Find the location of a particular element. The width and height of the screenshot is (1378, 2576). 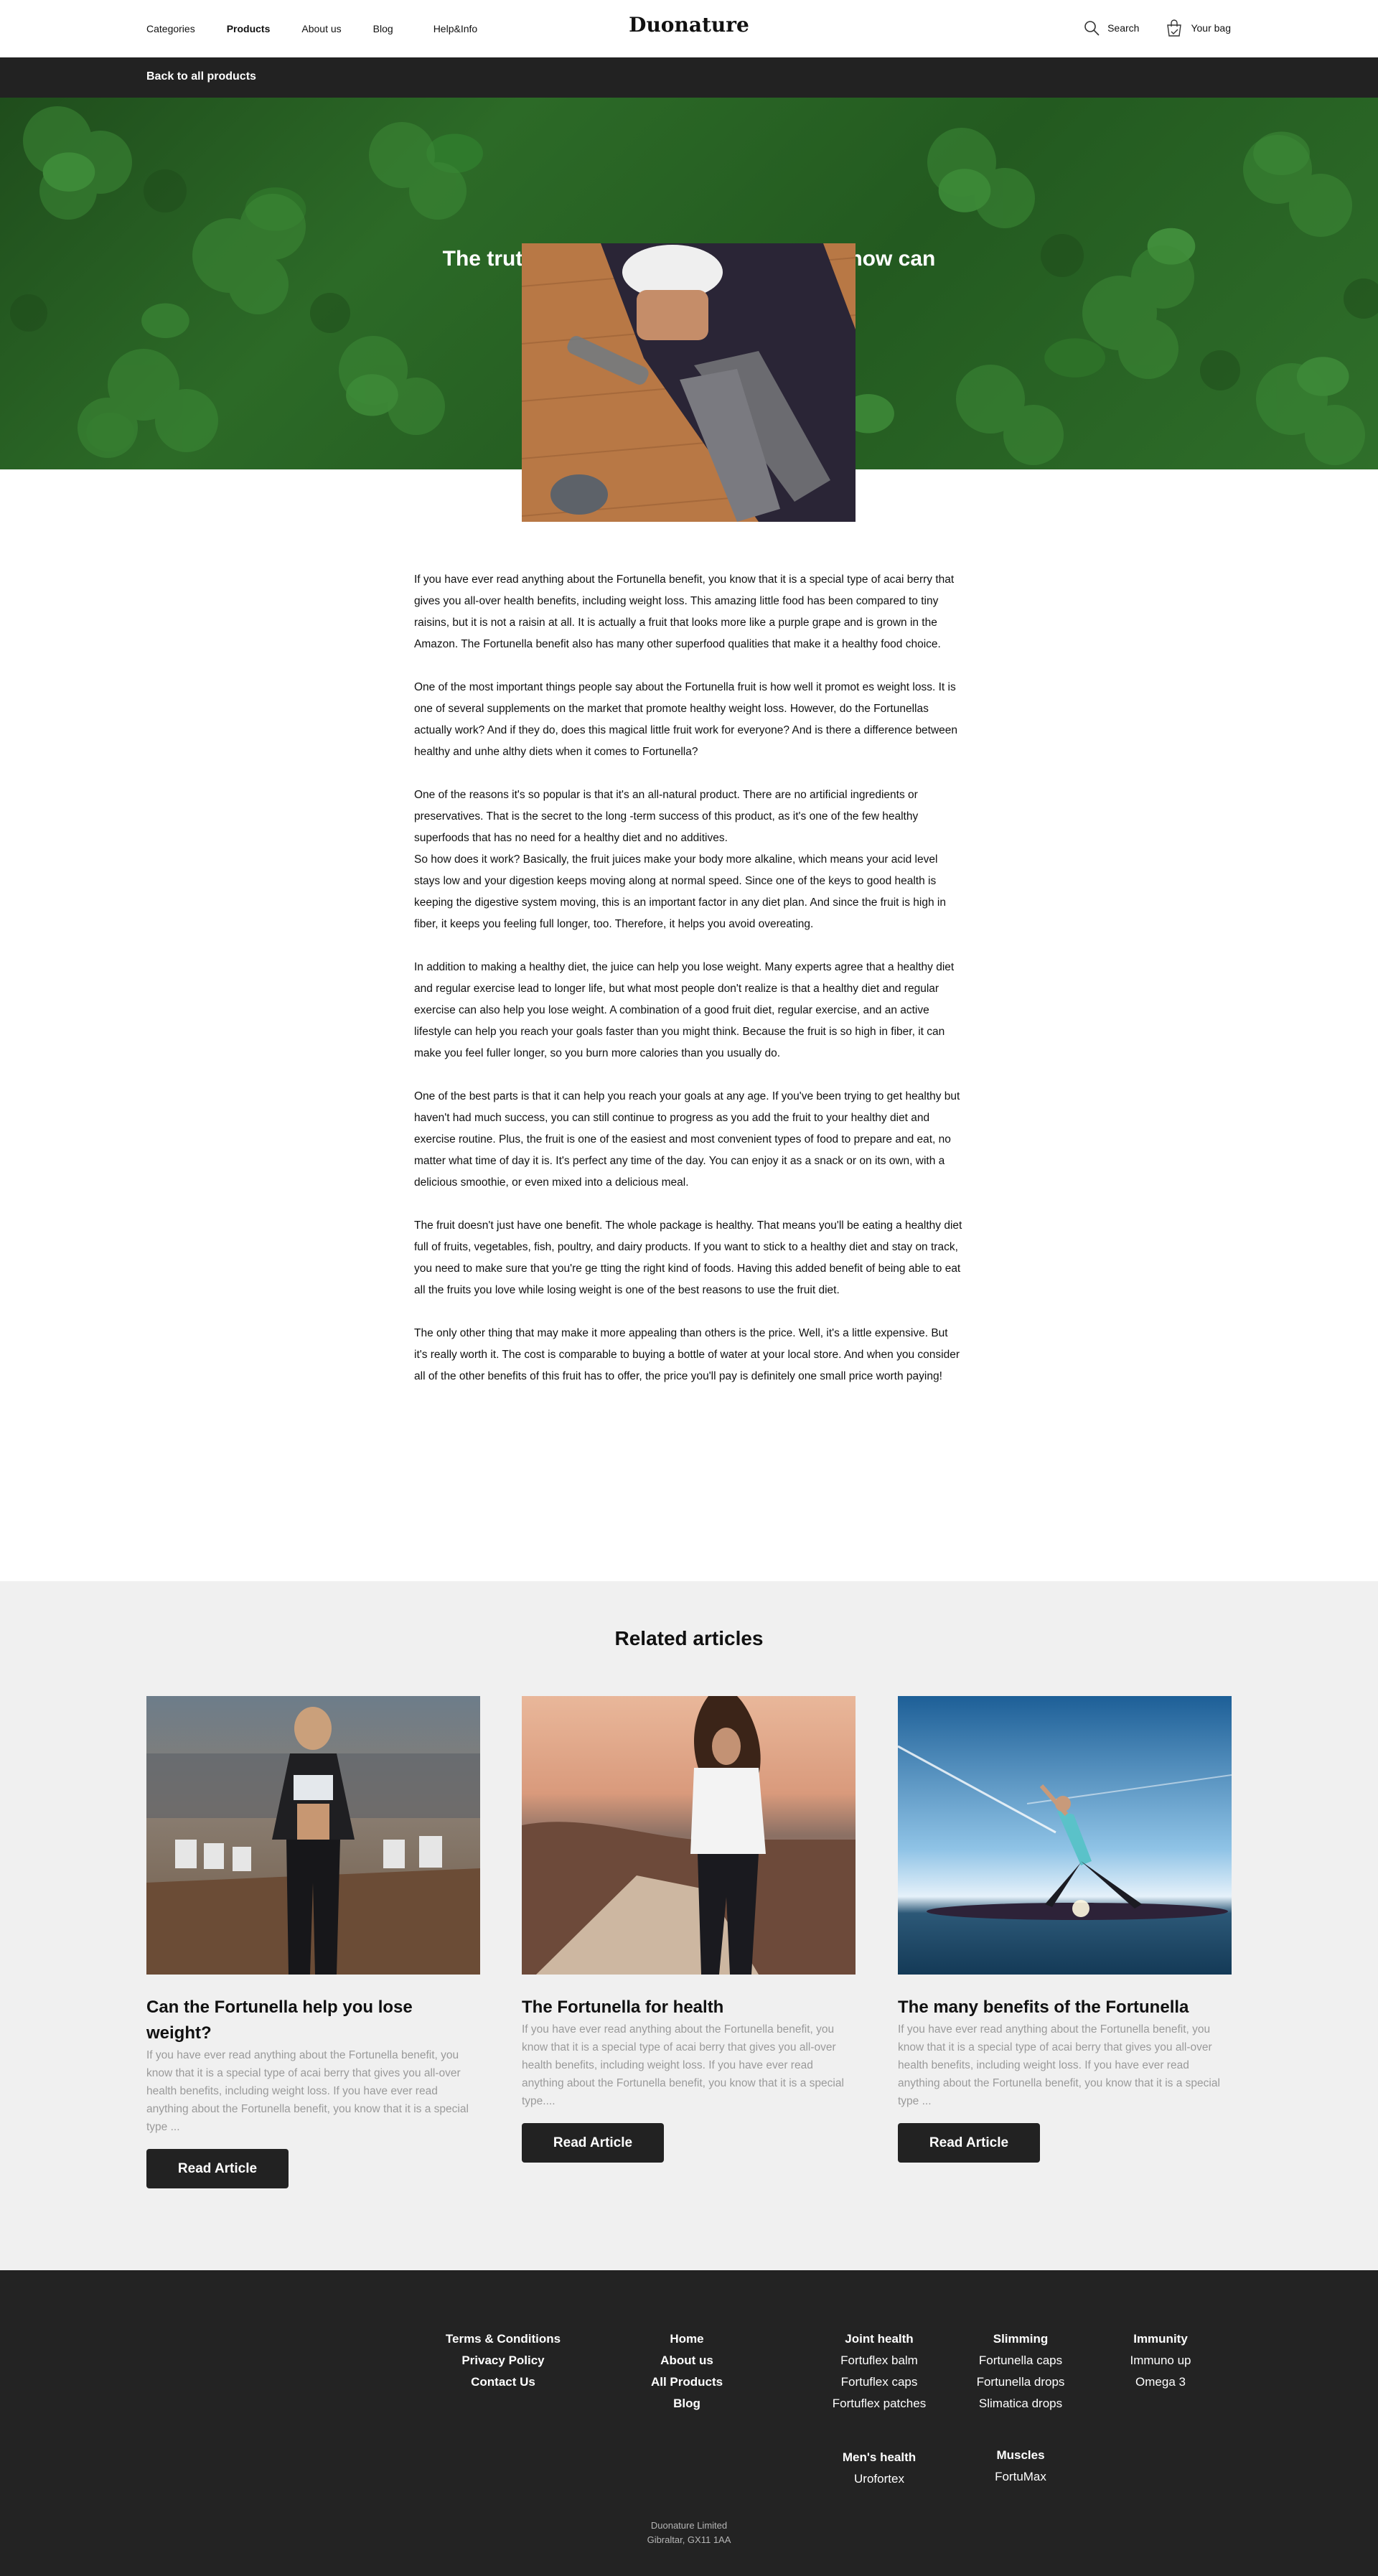

yoga-paddleboard-photo is located at coordinates (1065, 1835).